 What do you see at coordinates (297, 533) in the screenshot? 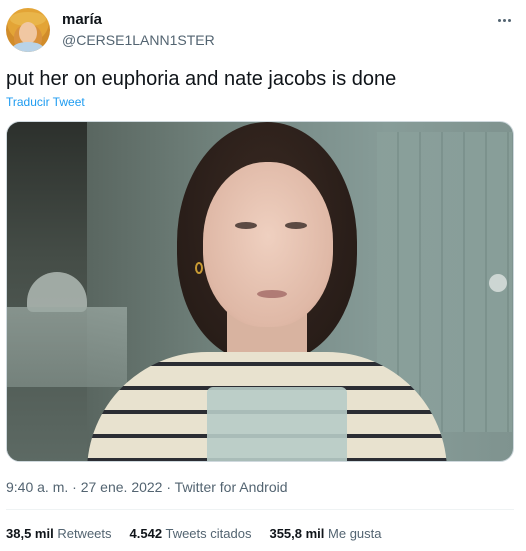
I see `likes-count: 355,8 mil` at bounding box center [297, 533].